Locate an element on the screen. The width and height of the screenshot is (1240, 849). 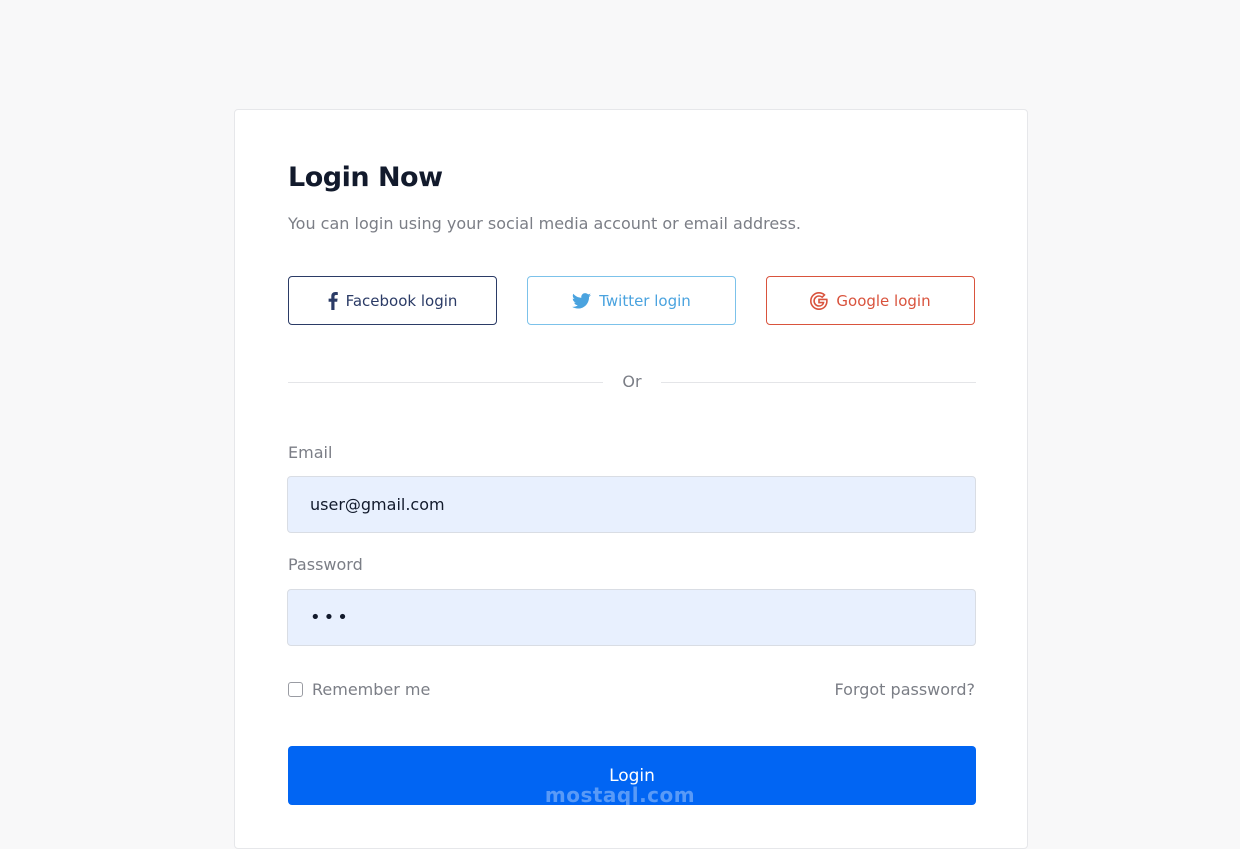
remember-me: Remember me is located at coordinates (359, 689).